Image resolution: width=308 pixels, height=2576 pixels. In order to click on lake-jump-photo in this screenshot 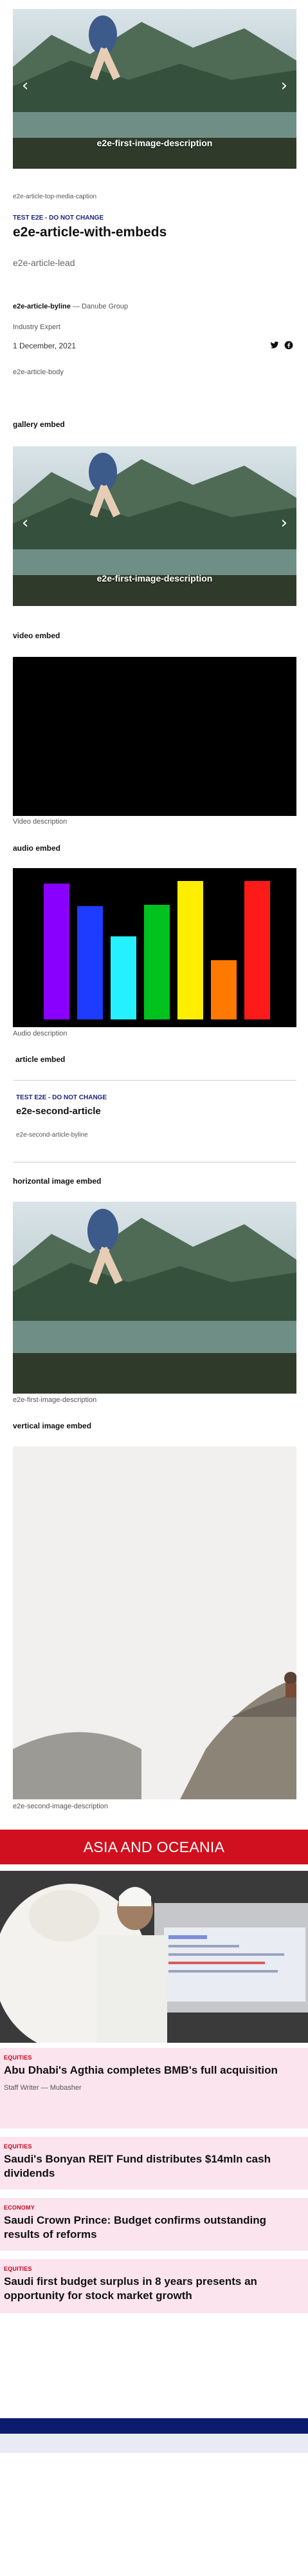, I will do `click(154, 1298)`.